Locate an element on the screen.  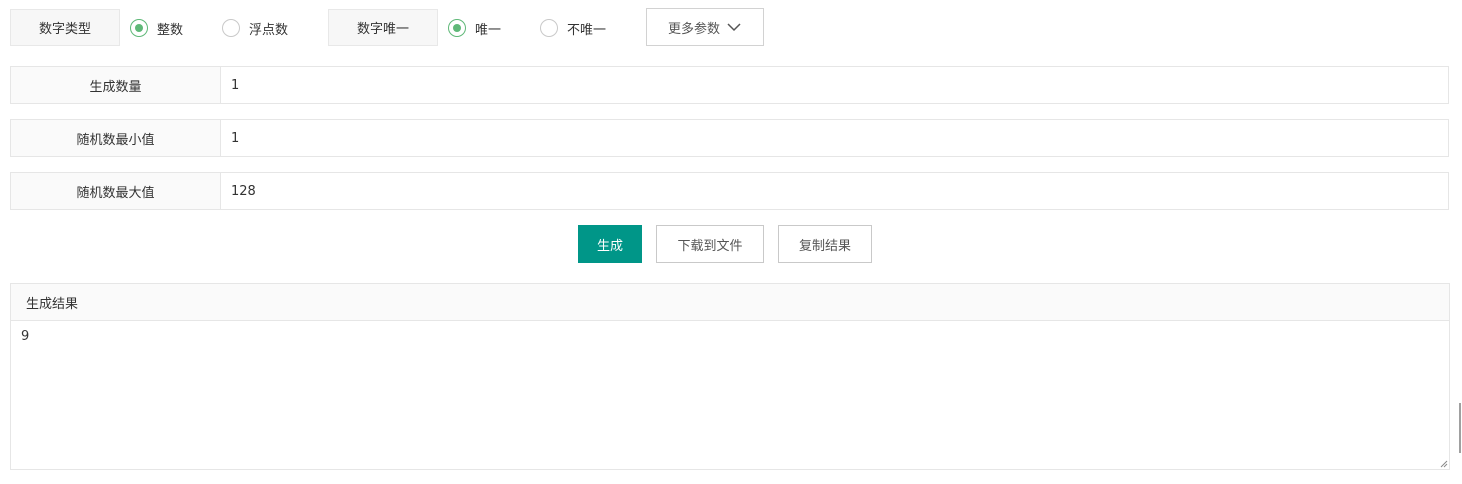
min-row: 随机数最小值 is located at coordinates (729, 138).